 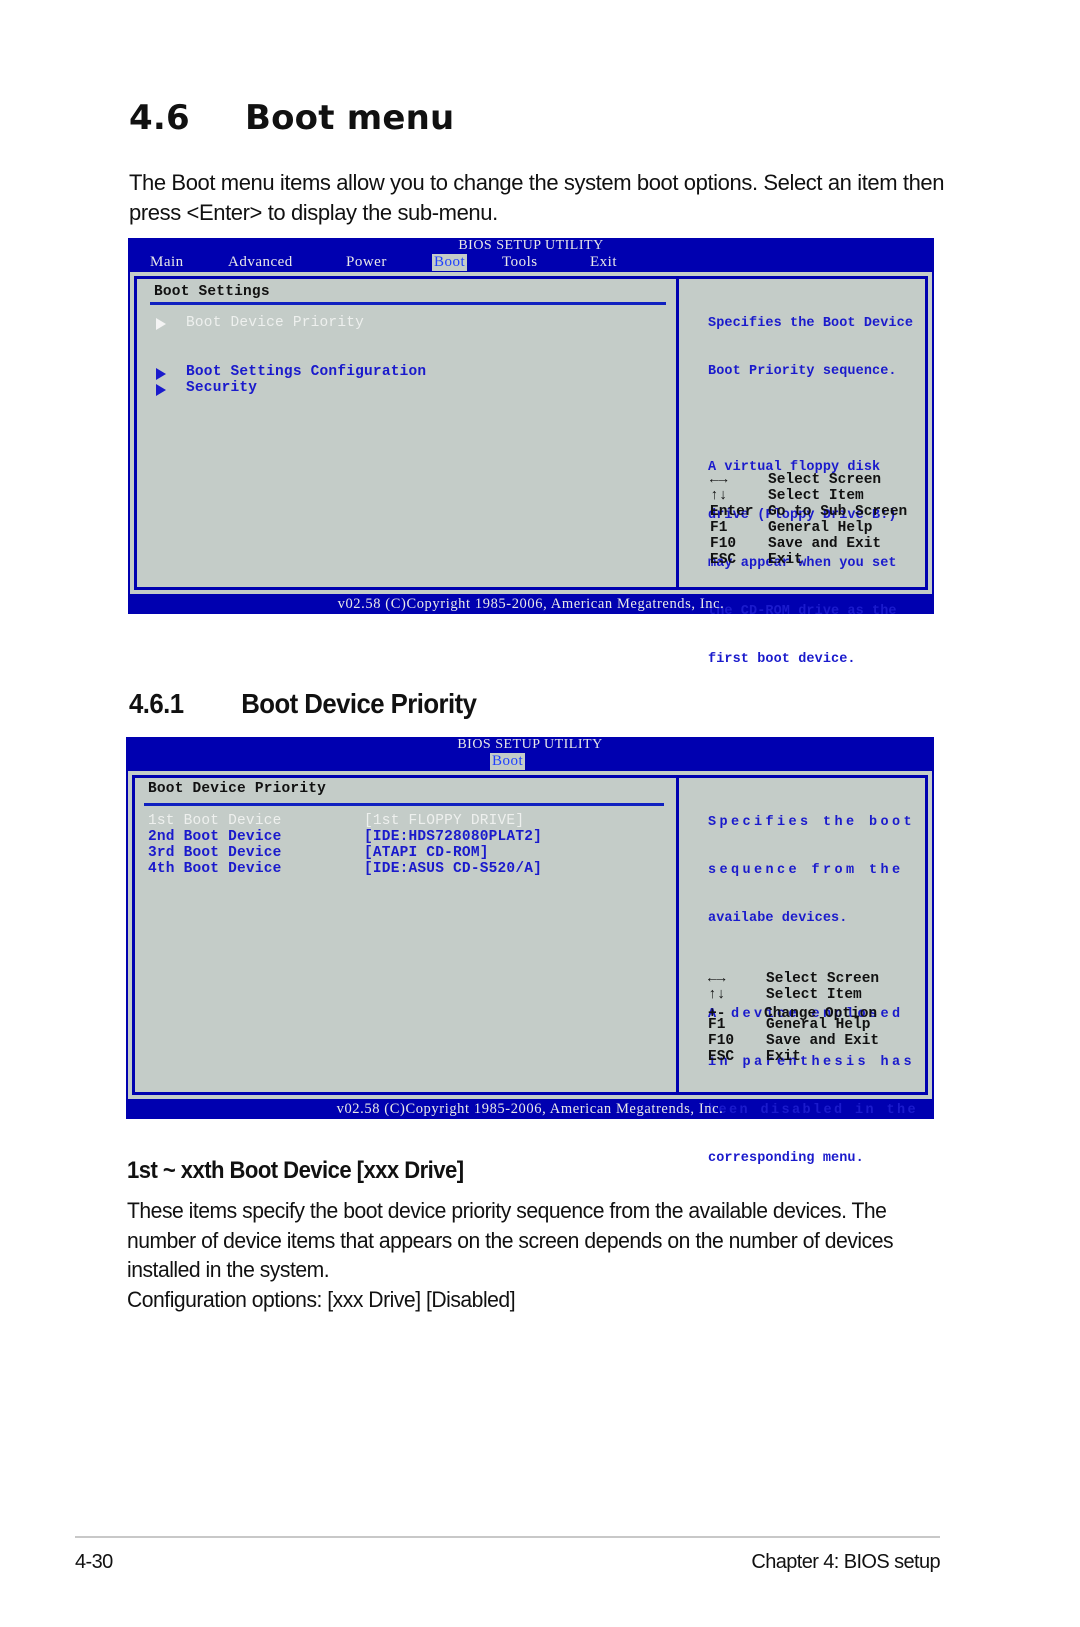 I want to click on help-line: corresponding menu., so click(x=786, y=1158).